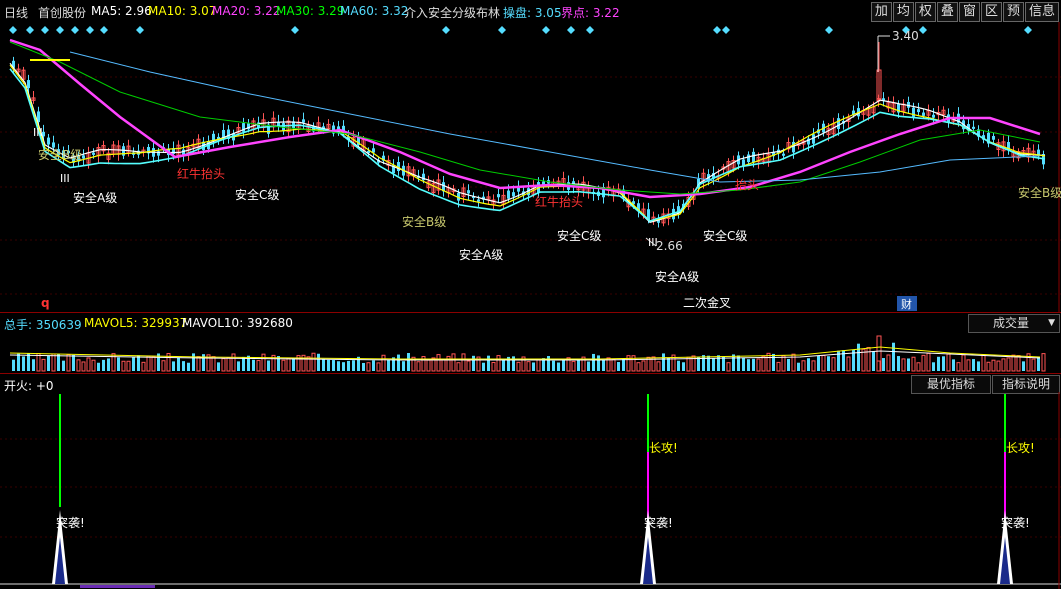 Image resolution: width=1061 pixels, height=589 pixels. I want to click on volume-chart, so click(530, 352).